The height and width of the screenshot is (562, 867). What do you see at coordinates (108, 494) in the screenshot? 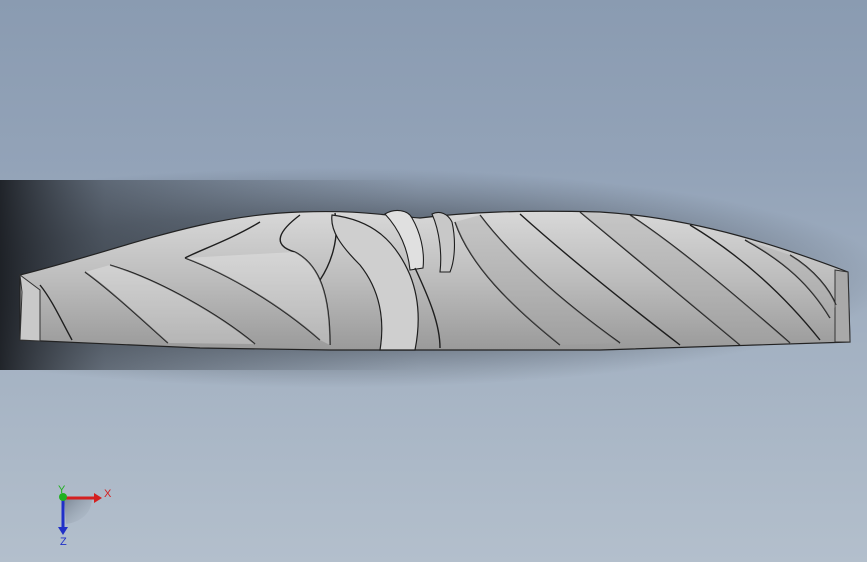
I see `x-axis-label: X` at bounding box center [108, 494].